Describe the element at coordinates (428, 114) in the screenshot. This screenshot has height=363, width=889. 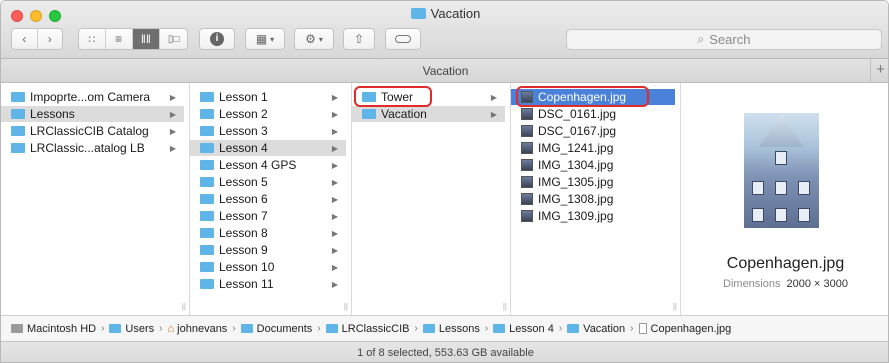
I see `folder-row: Vacation ▶` at that location.